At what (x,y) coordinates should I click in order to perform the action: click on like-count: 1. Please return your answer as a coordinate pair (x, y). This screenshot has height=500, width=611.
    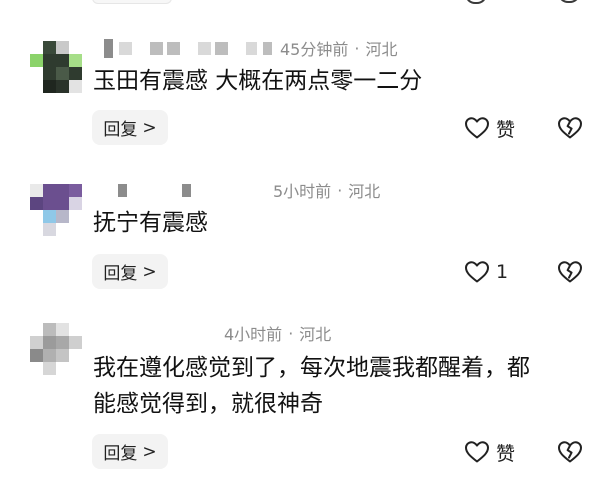
    Looking at the image, I should click on (502, 272).